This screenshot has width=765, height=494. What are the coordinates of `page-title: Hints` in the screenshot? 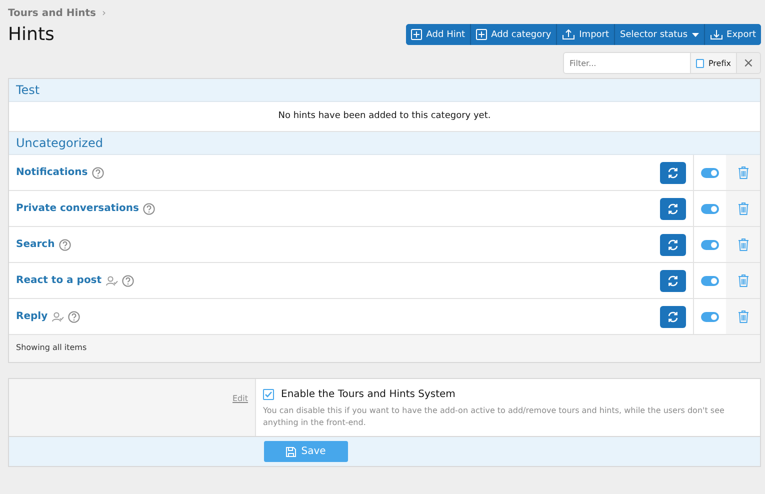 It's located at (31, 34).